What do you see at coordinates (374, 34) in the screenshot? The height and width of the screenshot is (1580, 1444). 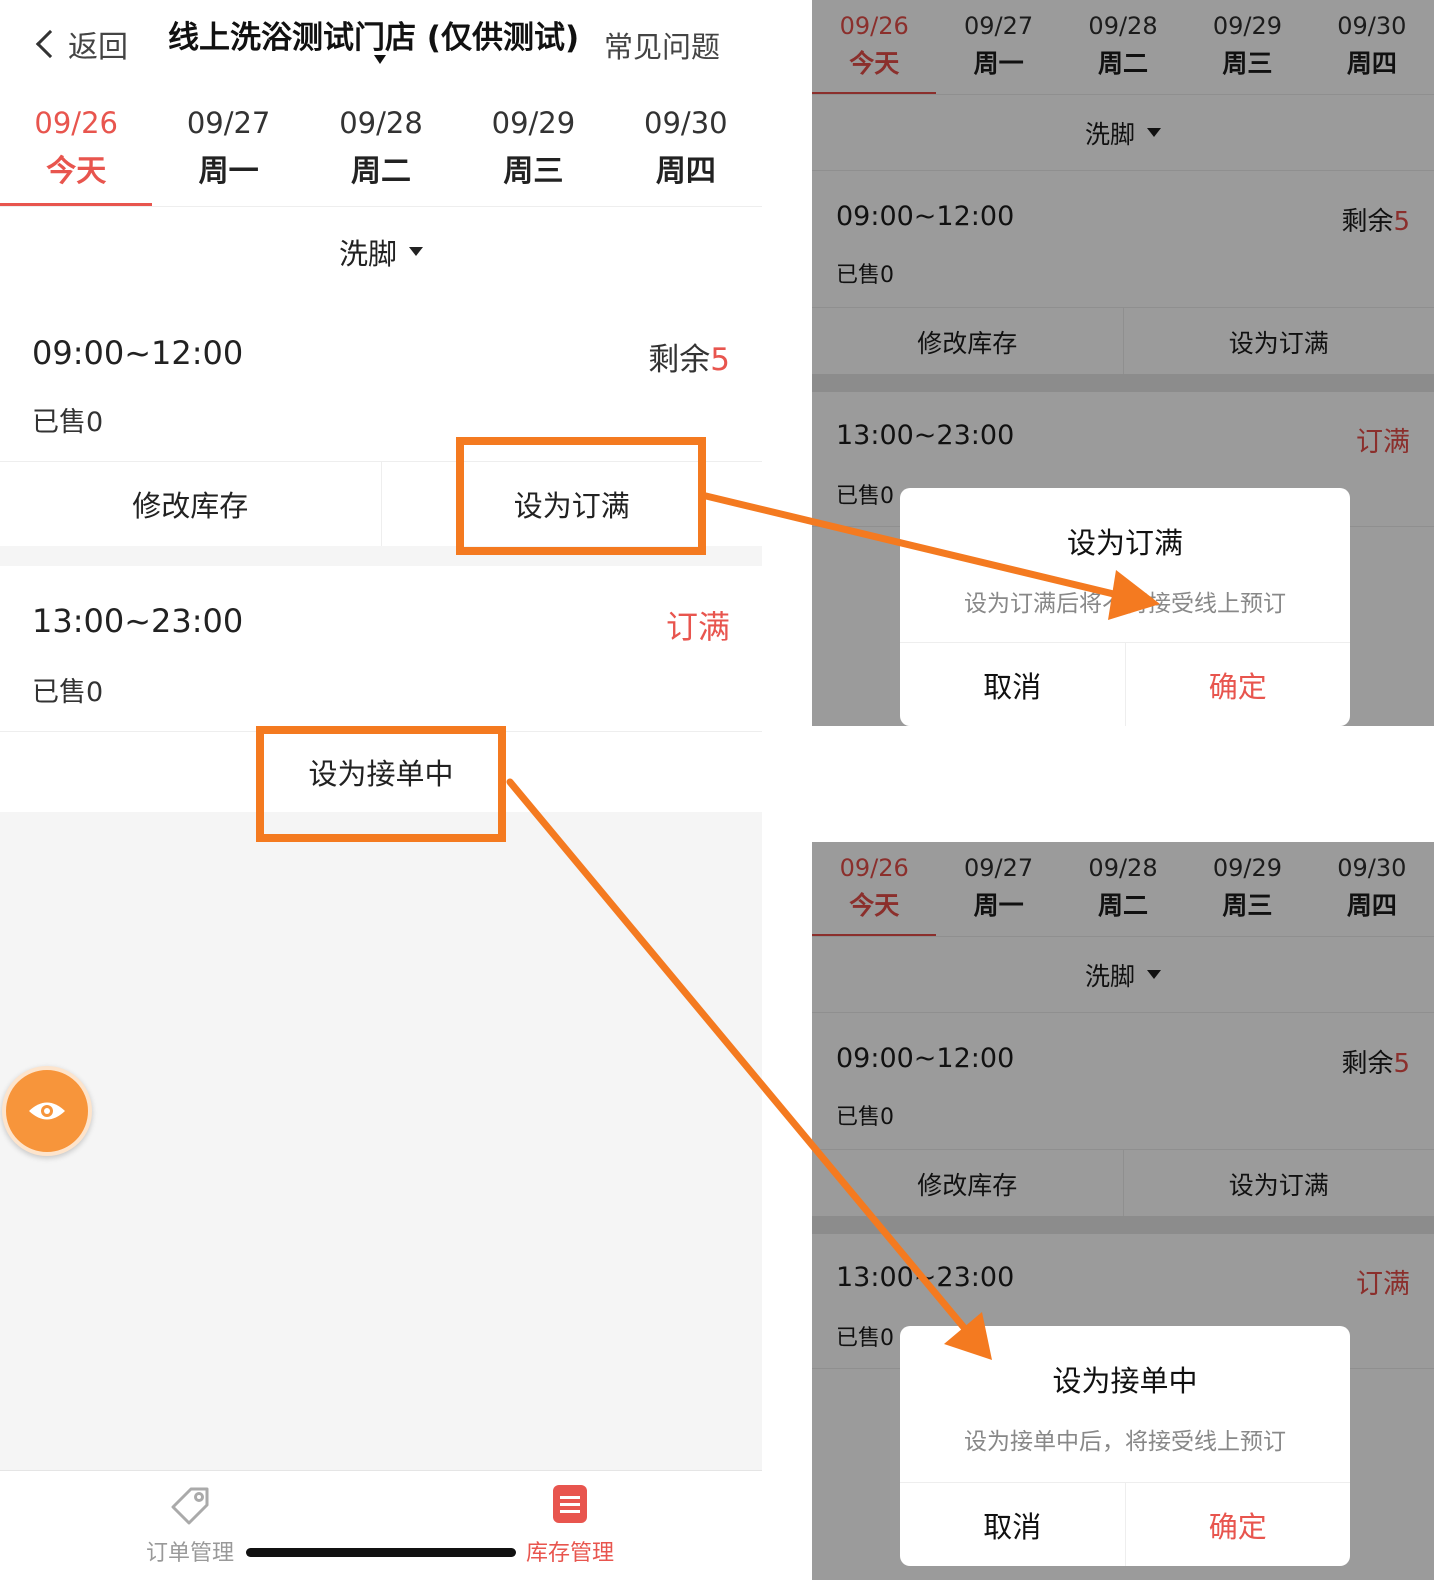 I see `store-title: 线上洗浴测试门店 (仅供测试)` at bounding box center [374, 34].